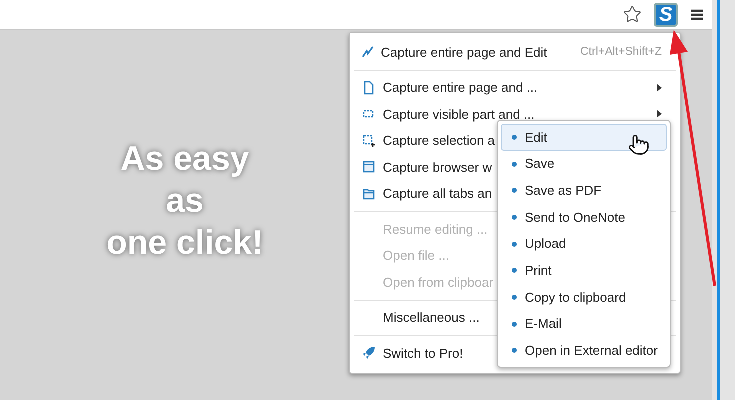 This screenshot has height=400, width=735. I want to click on slogan-line: As easy, so click(185, 159).